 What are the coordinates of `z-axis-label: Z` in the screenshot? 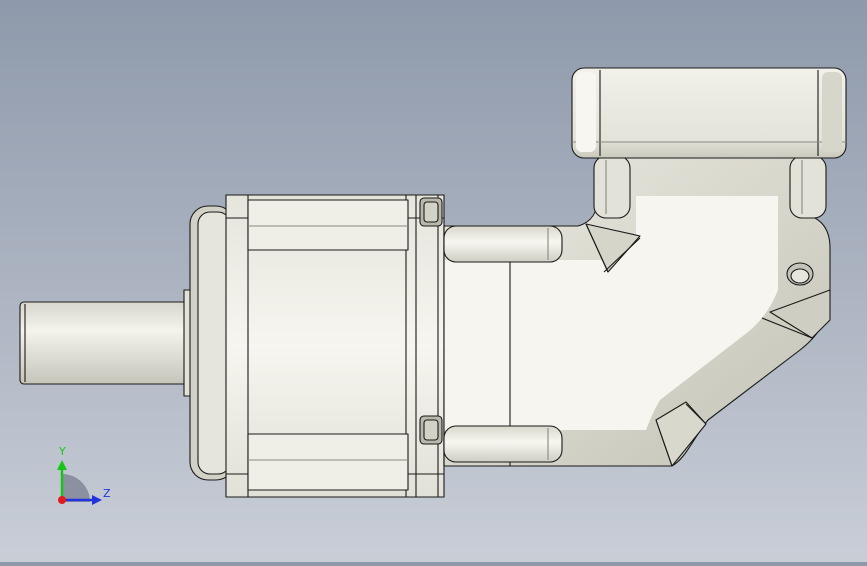 It's located at (107, 493).